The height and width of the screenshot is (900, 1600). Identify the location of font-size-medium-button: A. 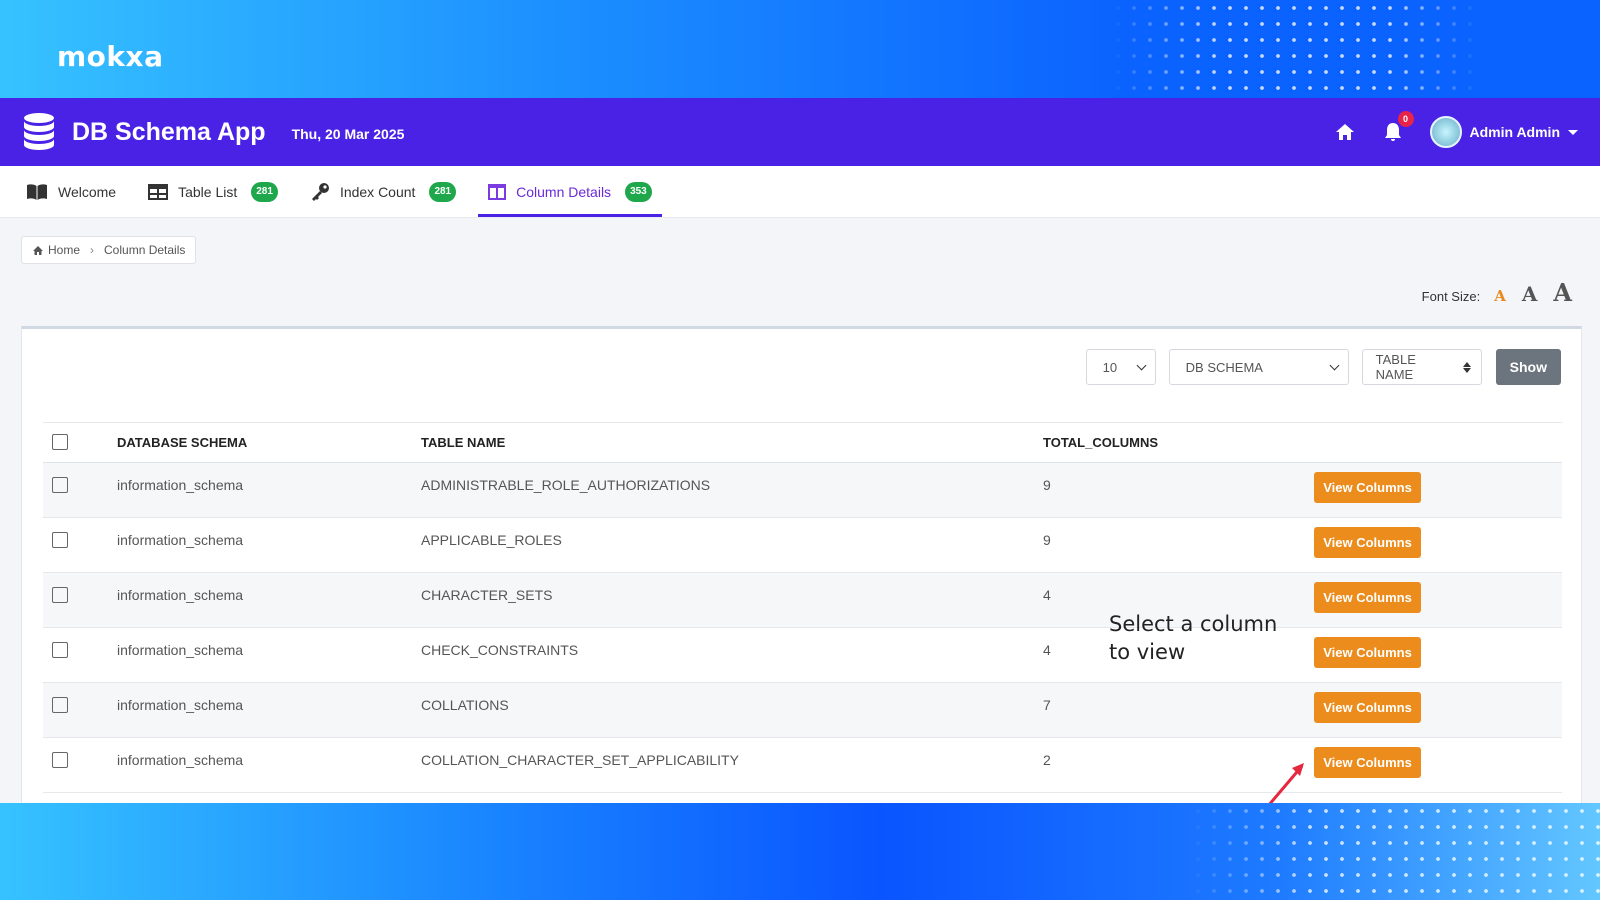
(1530, 294).